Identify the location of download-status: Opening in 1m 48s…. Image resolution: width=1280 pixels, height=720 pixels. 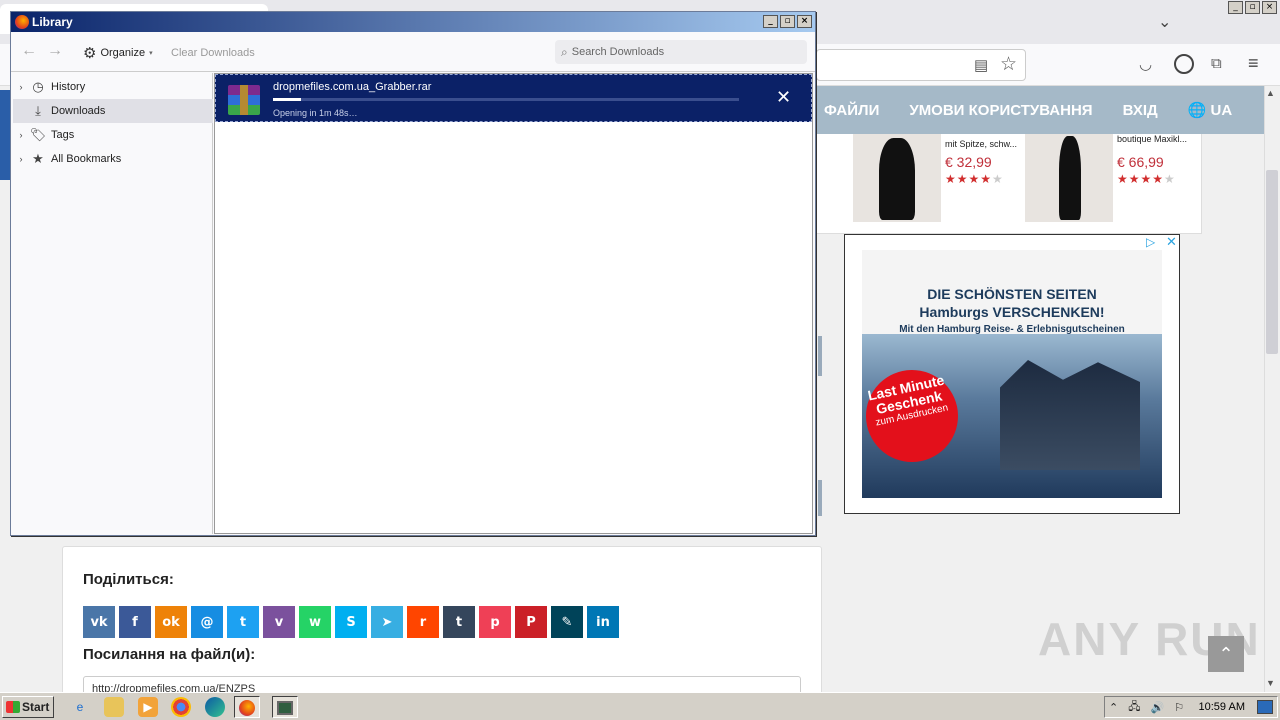
(315, 113).